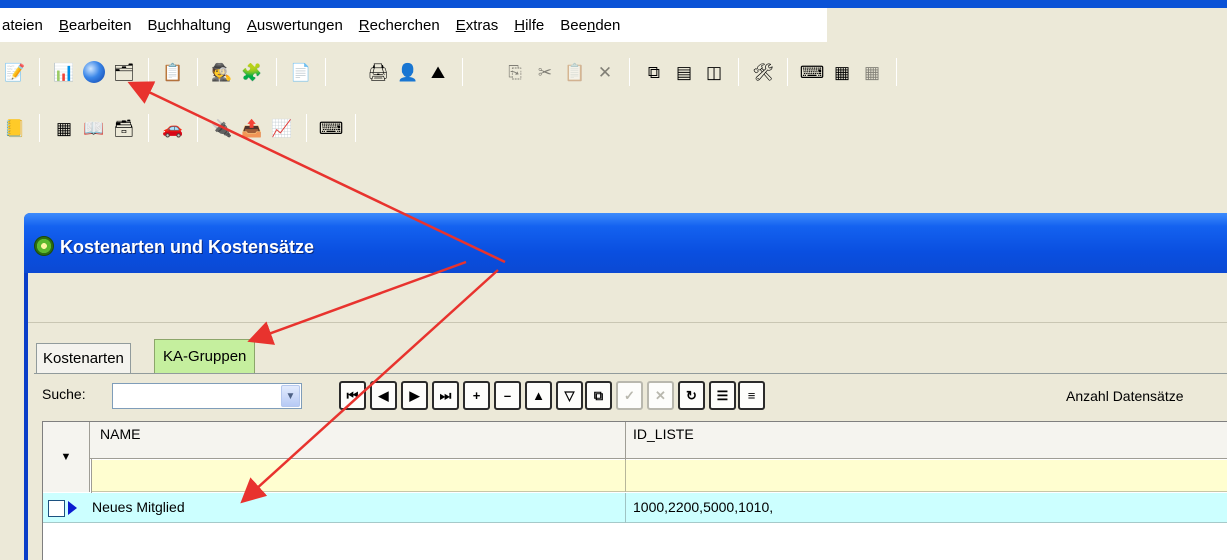 The image size is (1227, 560). Describe the element at coordinates (91, 476) in the screenshot. I see `row-header-divider` at that location.